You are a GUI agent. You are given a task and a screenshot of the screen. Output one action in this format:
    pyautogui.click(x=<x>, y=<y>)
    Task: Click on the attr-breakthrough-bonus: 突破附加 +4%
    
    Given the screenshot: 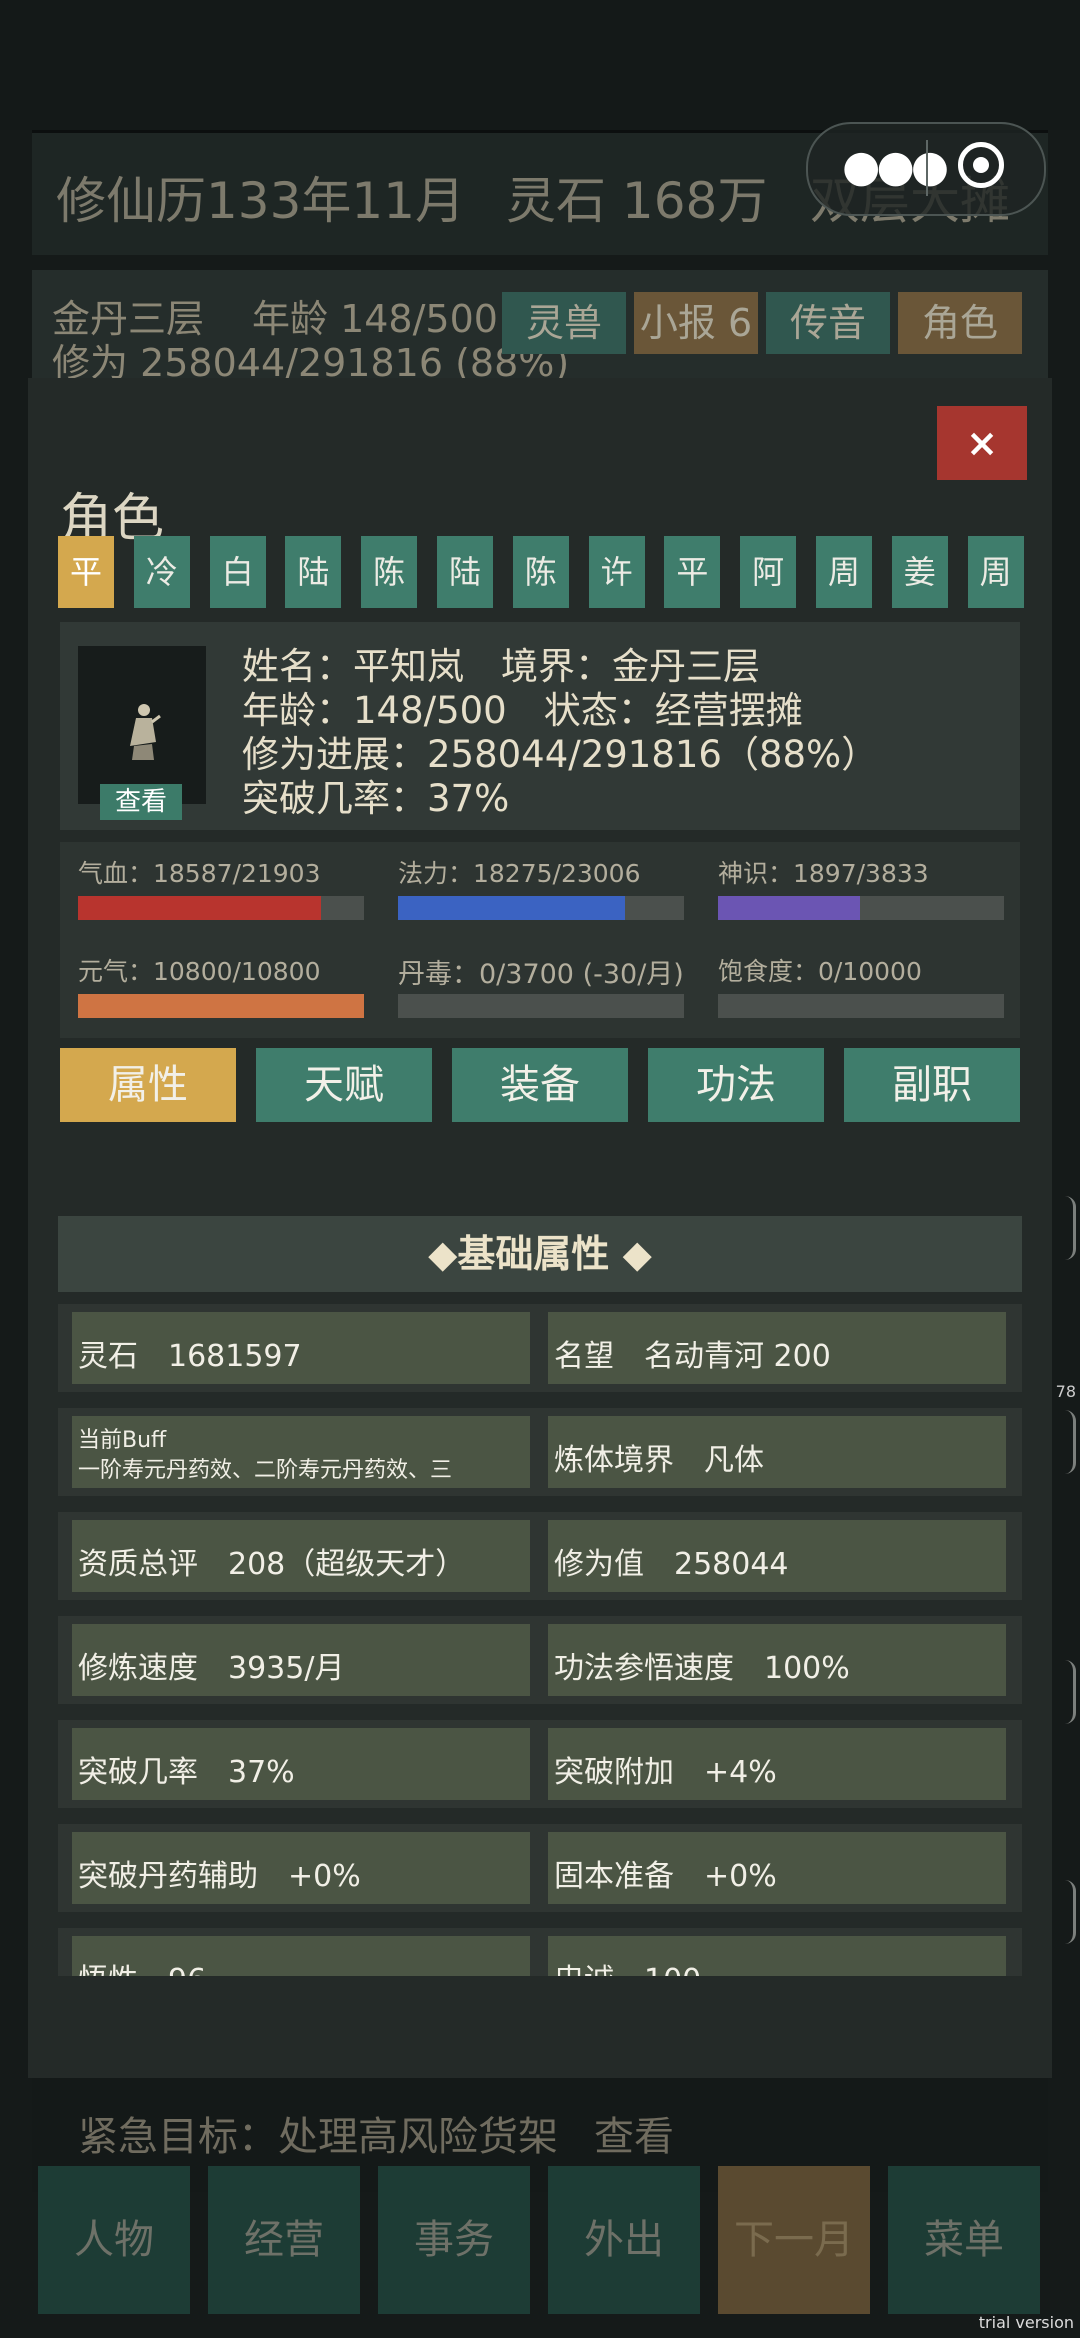 What is the action you would take?
    pyautogui.click(x=665, y=1772)
    